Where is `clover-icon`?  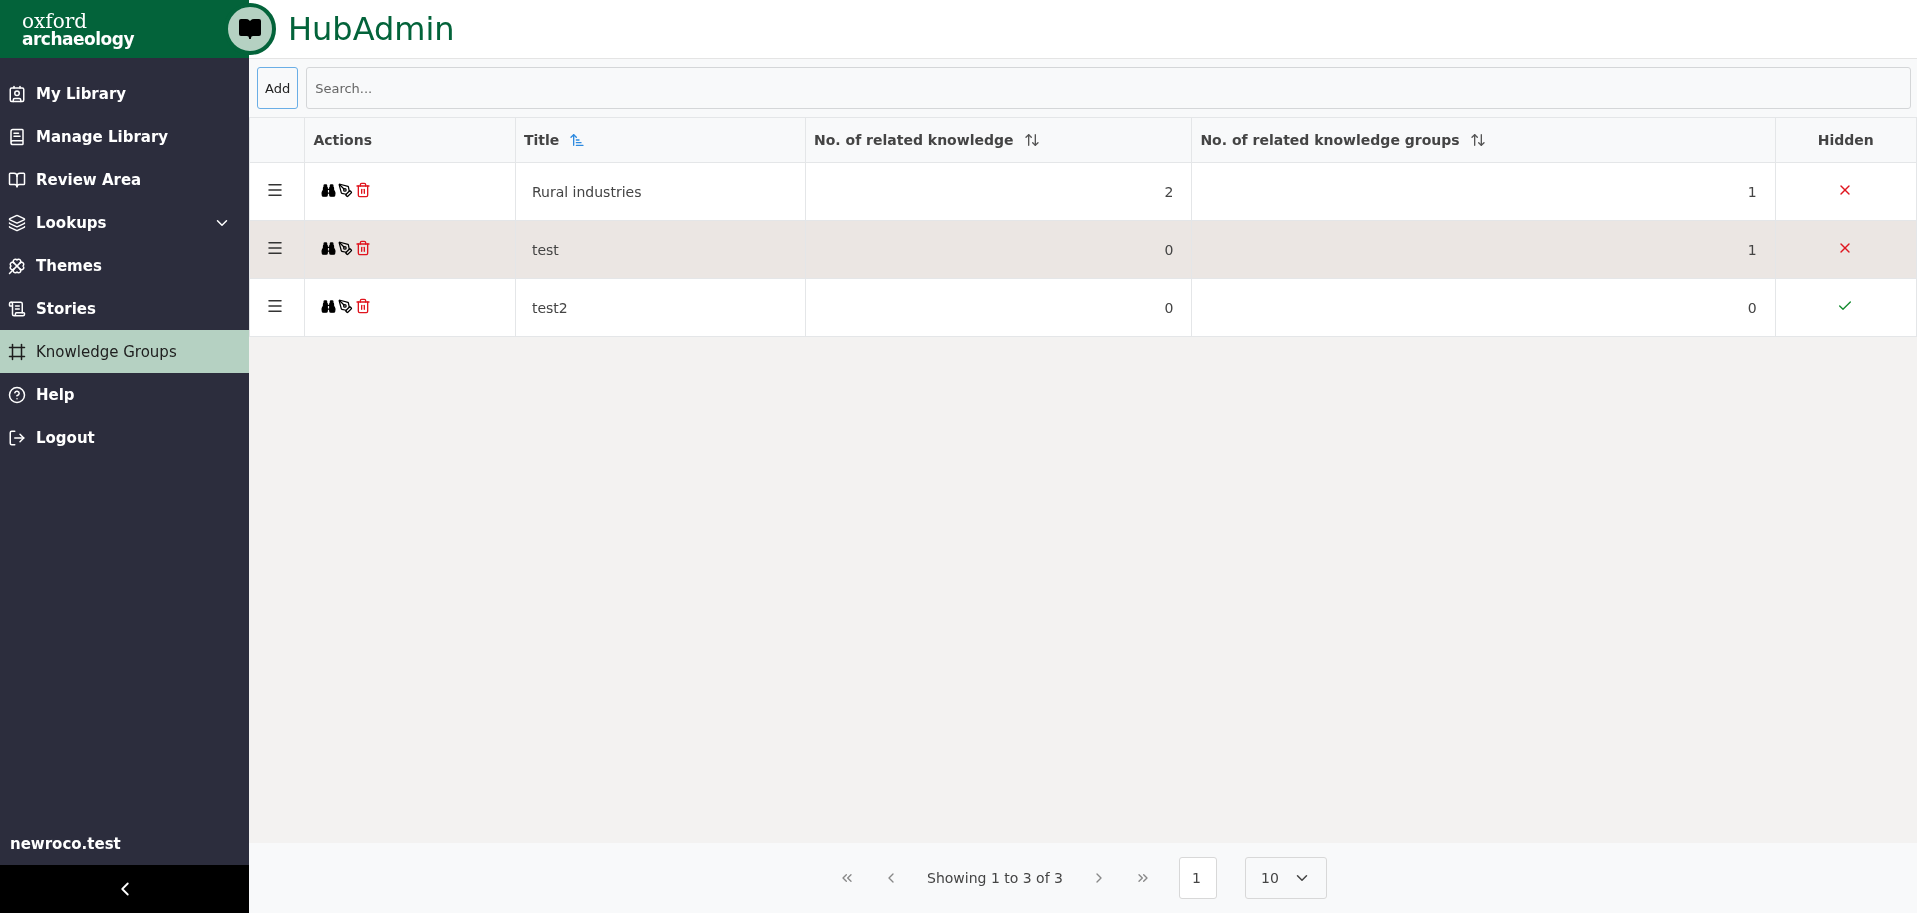 clover-icon is located at coordinates (17, 265).